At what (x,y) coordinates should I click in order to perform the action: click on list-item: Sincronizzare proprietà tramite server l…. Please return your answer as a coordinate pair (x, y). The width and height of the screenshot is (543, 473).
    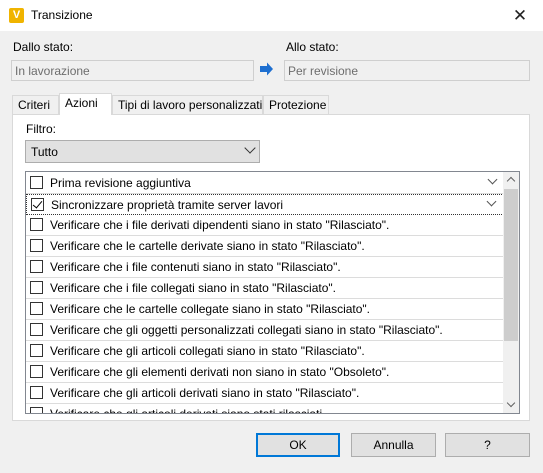
    Looking at the image, I should click on (265, 204).